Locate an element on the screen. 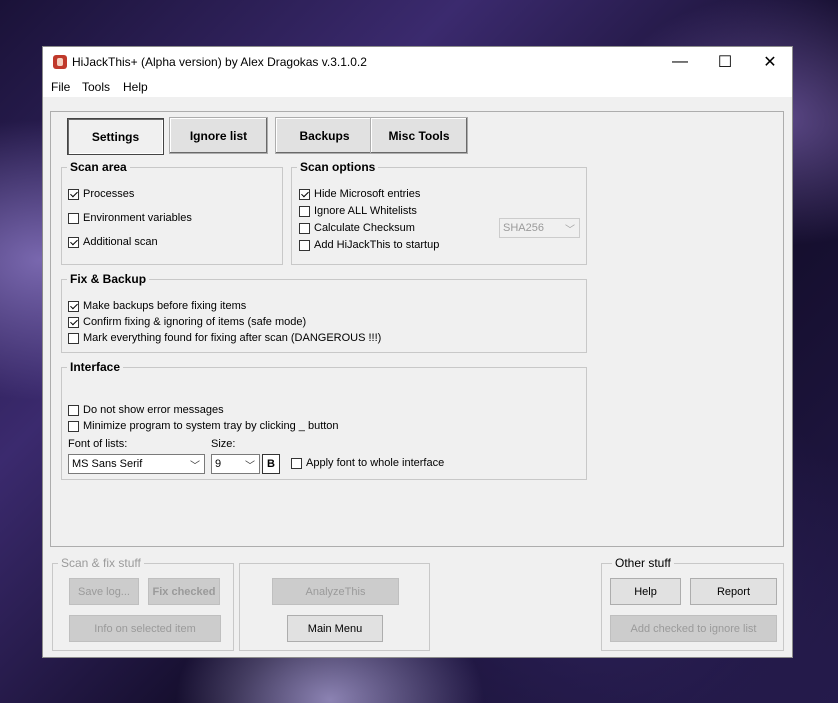 The width and height of the screenshot is (838, 703). checkbox-label: Apply font to whole interface is located at coordinates (375, 463).